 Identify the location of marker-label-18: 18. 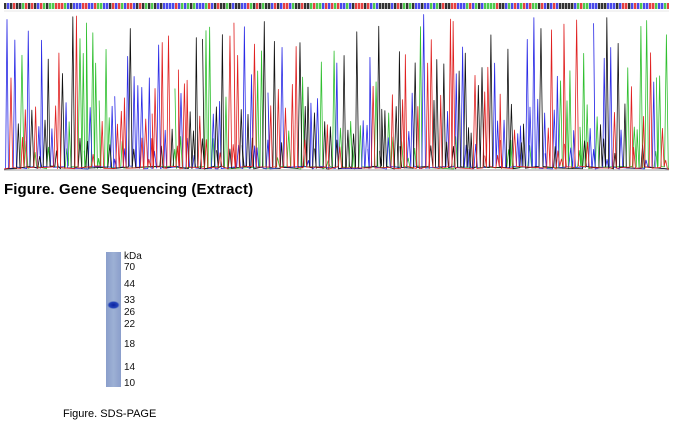
(130, 344).